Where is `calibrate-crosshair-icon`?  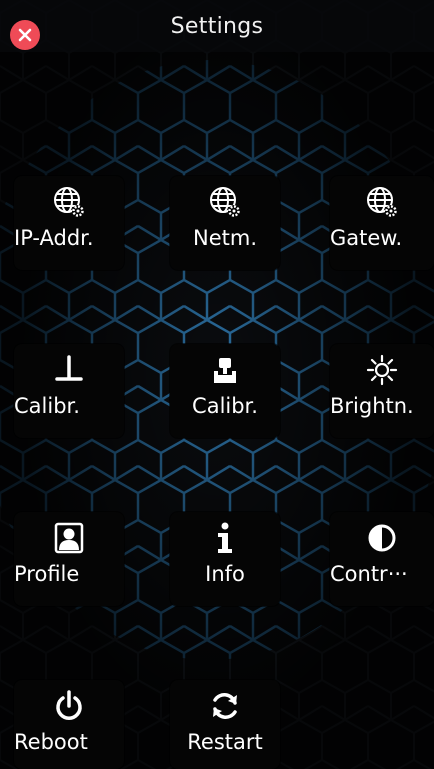
calibrate-crosshair-icon is located at coordinates (69, 370).